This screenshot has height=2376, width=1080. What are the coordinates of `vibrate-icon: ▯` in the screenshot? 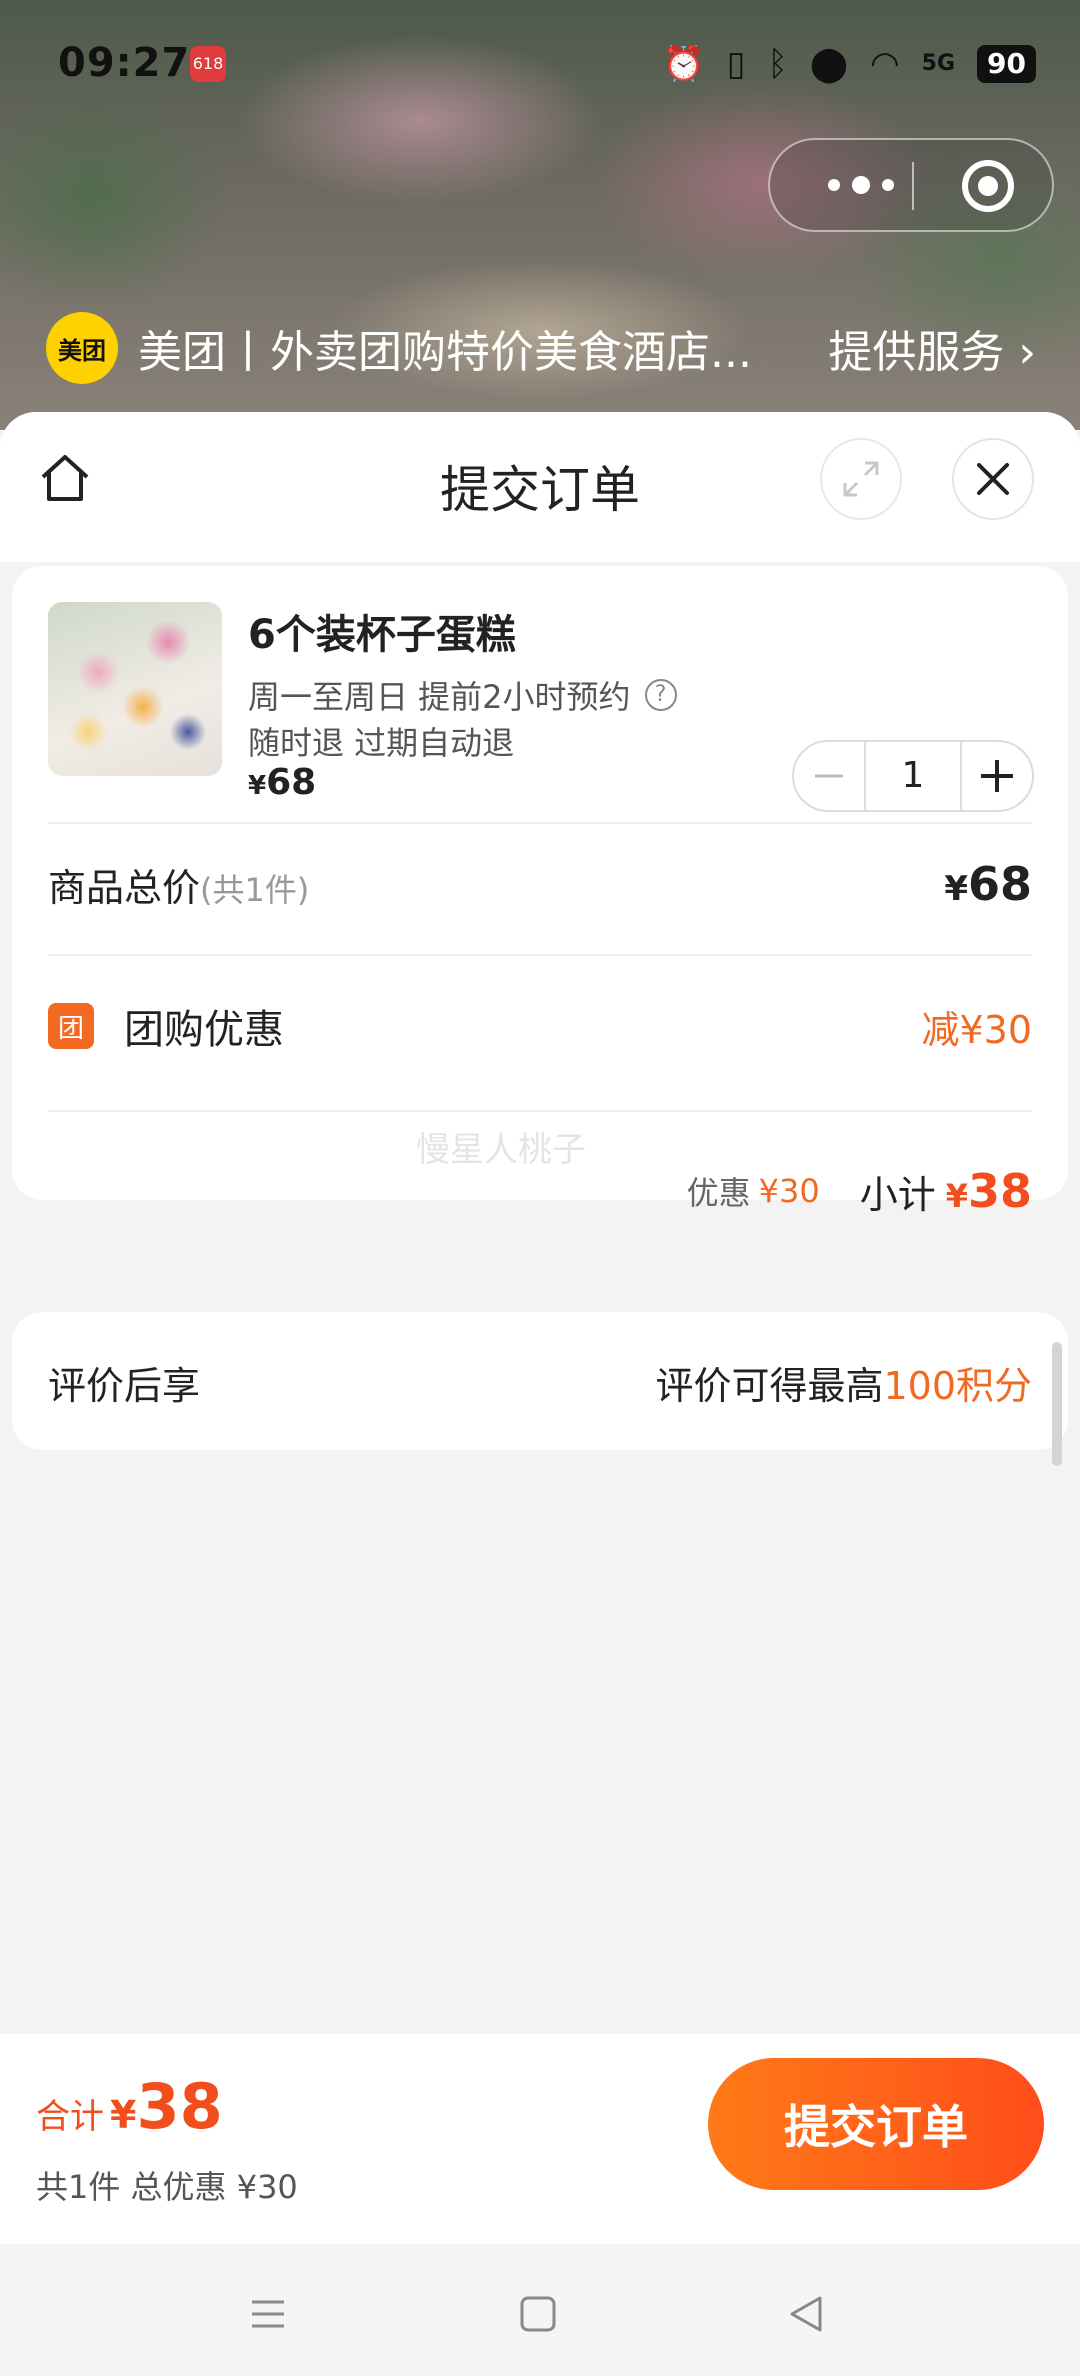 It's located at (736, 64).